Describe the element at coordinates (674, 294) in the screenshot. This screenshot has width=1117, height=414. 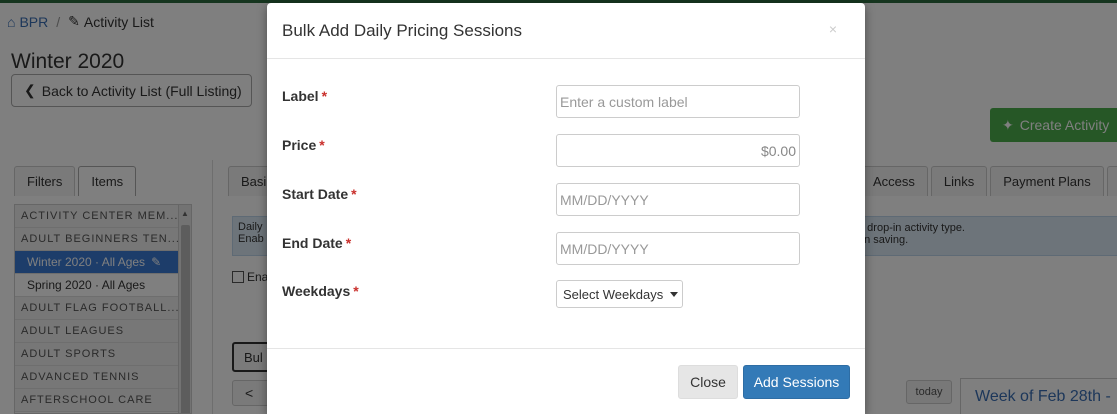
I see `caret-down-icon` at that location.